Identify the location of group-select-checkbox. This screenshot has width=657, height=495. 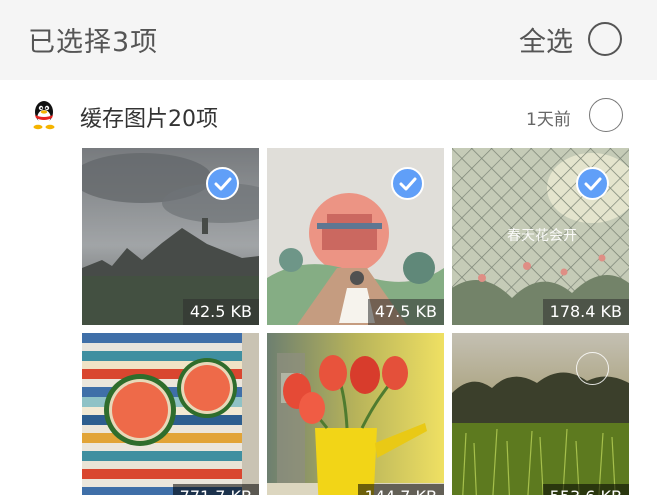
(606, 115).